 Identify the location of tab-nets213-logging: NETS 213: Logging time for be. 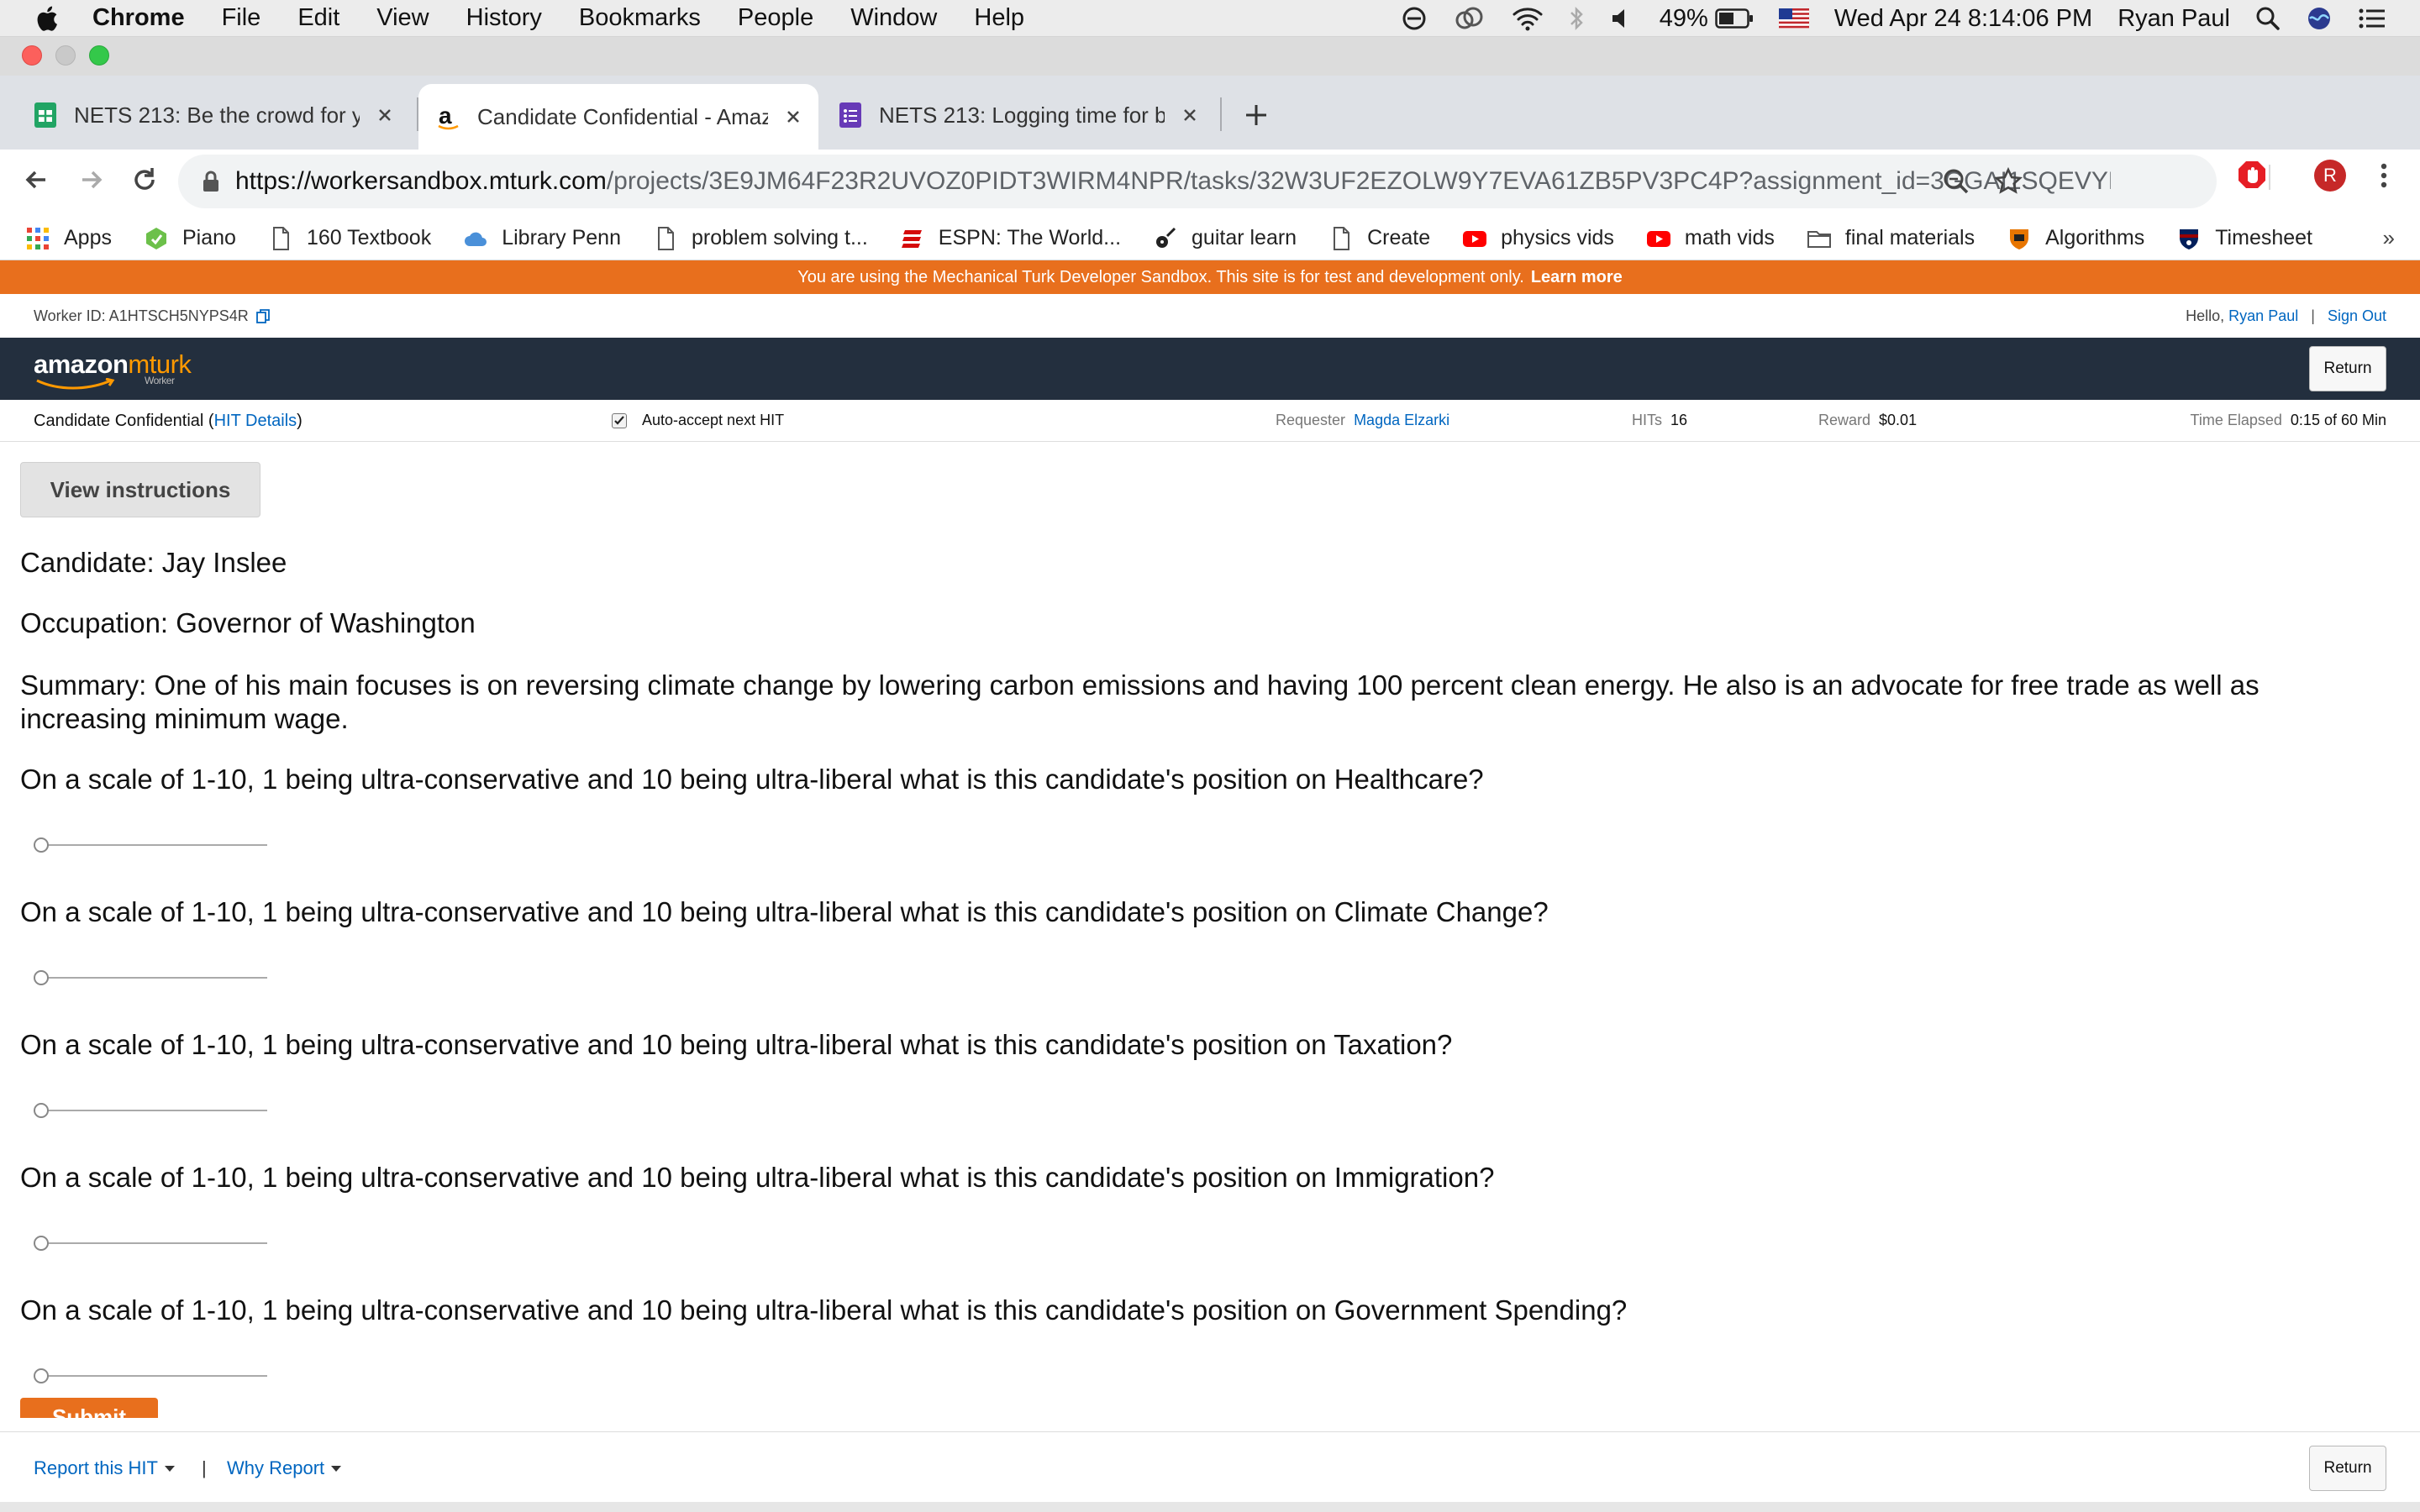
(1018, 115).